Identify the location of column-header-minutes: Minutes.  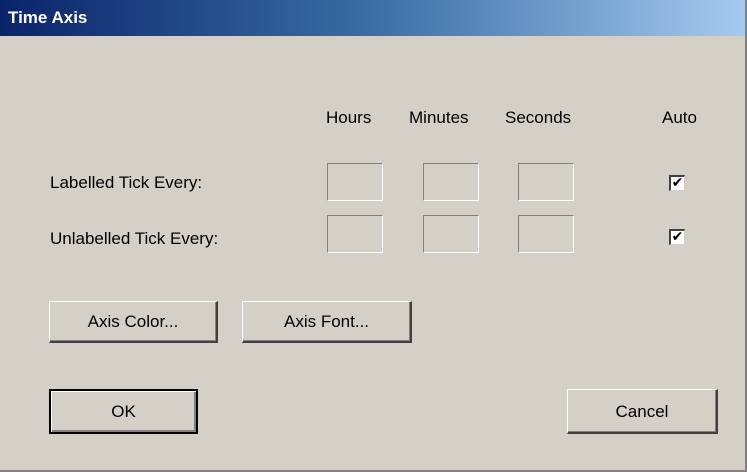
(439, 117).